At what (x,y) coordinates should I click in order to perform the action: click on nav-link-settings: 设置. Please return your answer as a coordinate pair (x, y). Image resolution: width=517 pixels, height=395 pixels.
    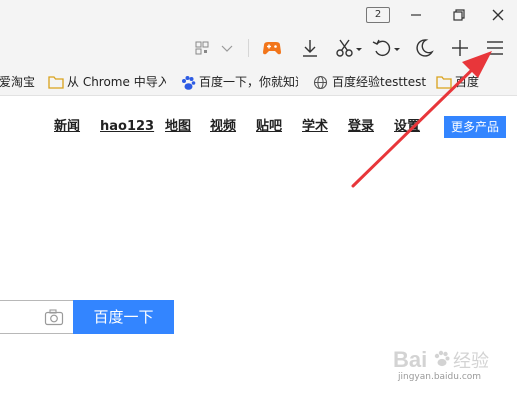
    Looking at the image, I should click on (407, 127).